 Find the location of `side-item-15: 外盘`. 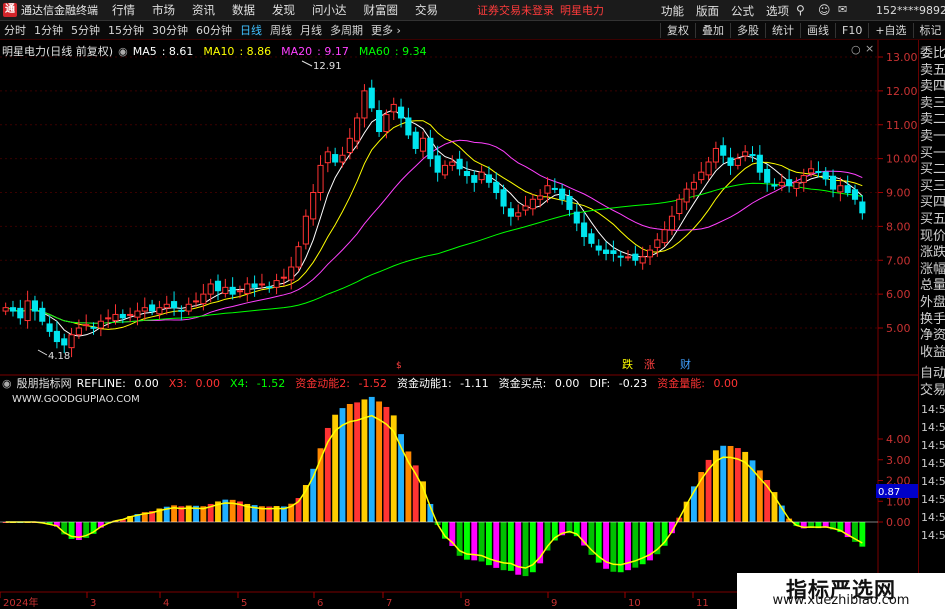

side-item-15: 外盘 is located at coordinates (932, 303).